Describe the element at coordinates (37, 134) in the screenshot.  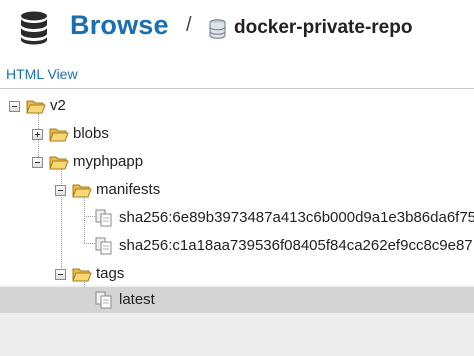
I see `expand-toggle-icon` at that location.